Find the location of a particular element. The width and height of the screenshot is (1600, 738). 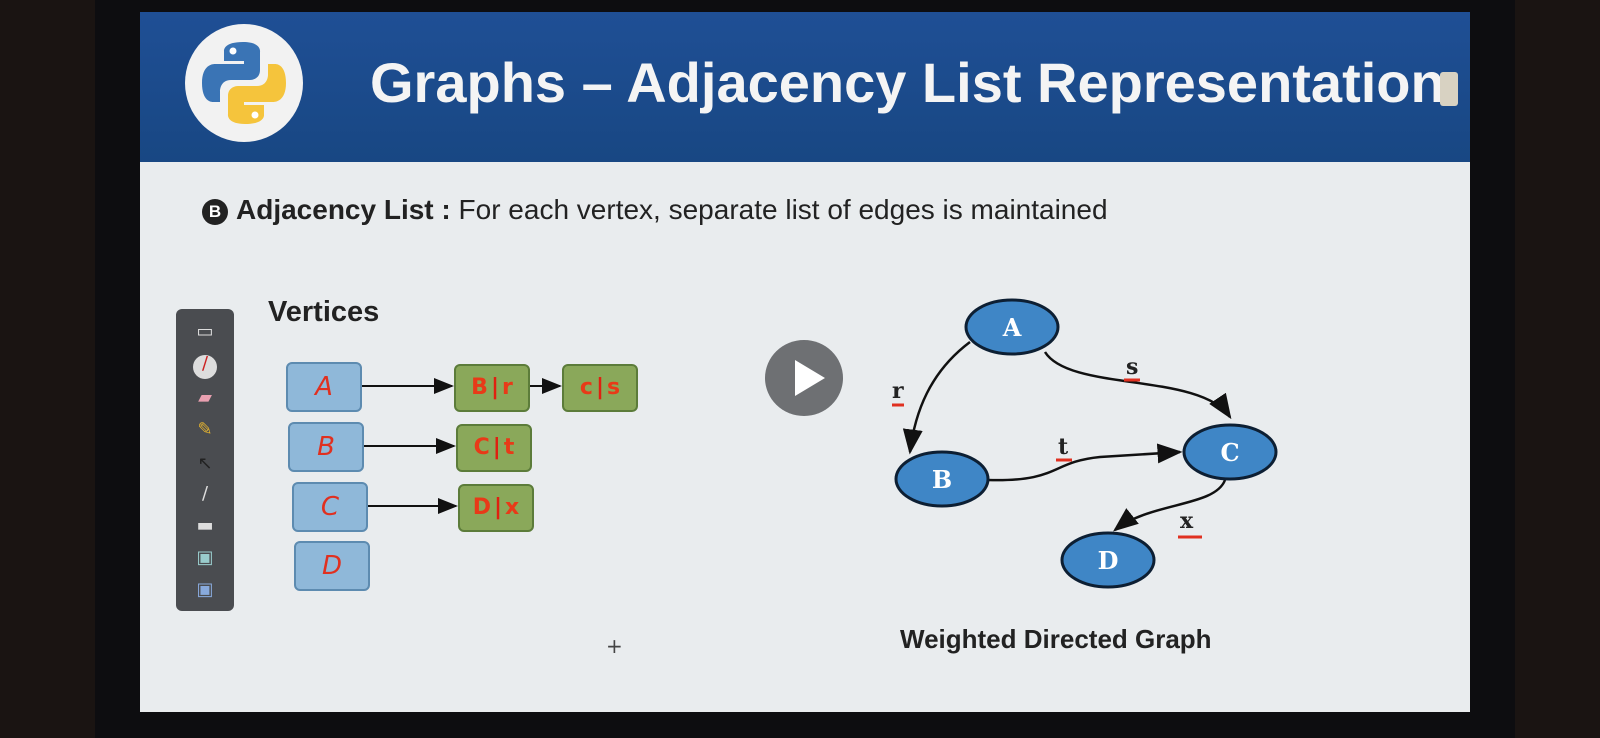

vertex-c: C is located at coordinates (330, 507).